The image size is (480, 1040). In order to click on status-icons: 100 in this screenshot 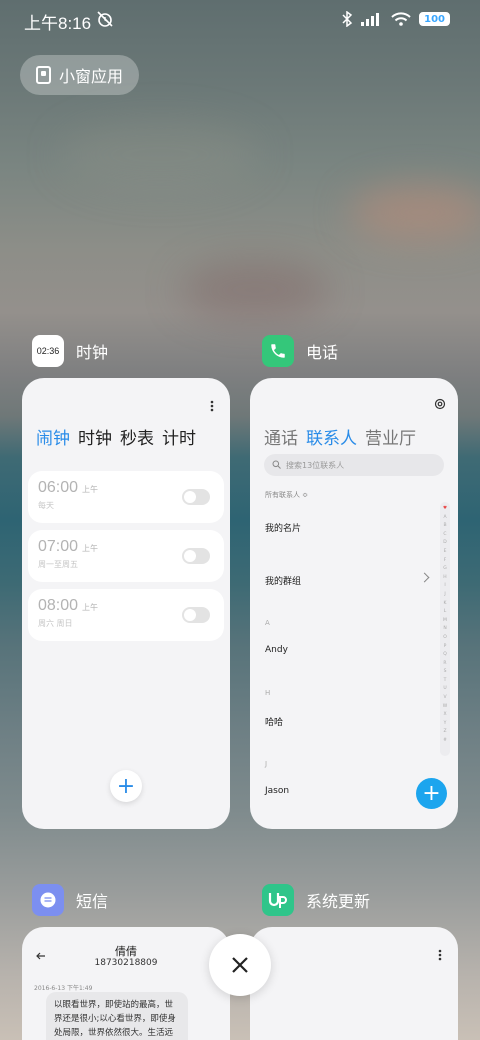, I will do `click(395, 19)`.